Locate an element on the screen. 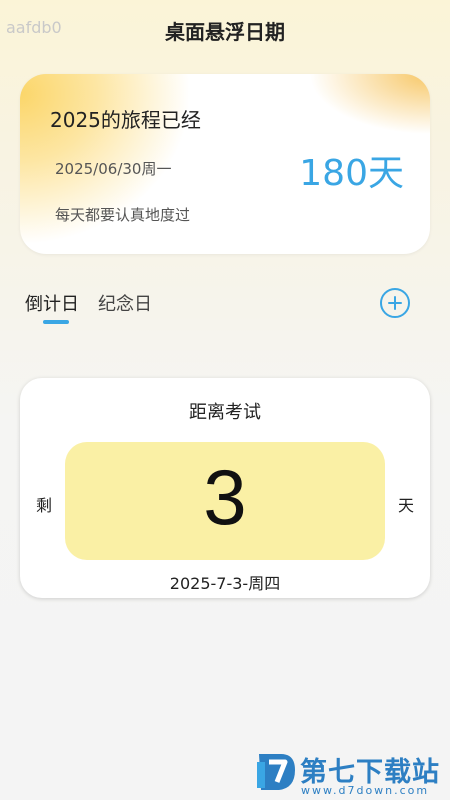 The width and height of the screenshot is (450, 800). days-elapsed: 180天 is located at coordinates (351, 173).